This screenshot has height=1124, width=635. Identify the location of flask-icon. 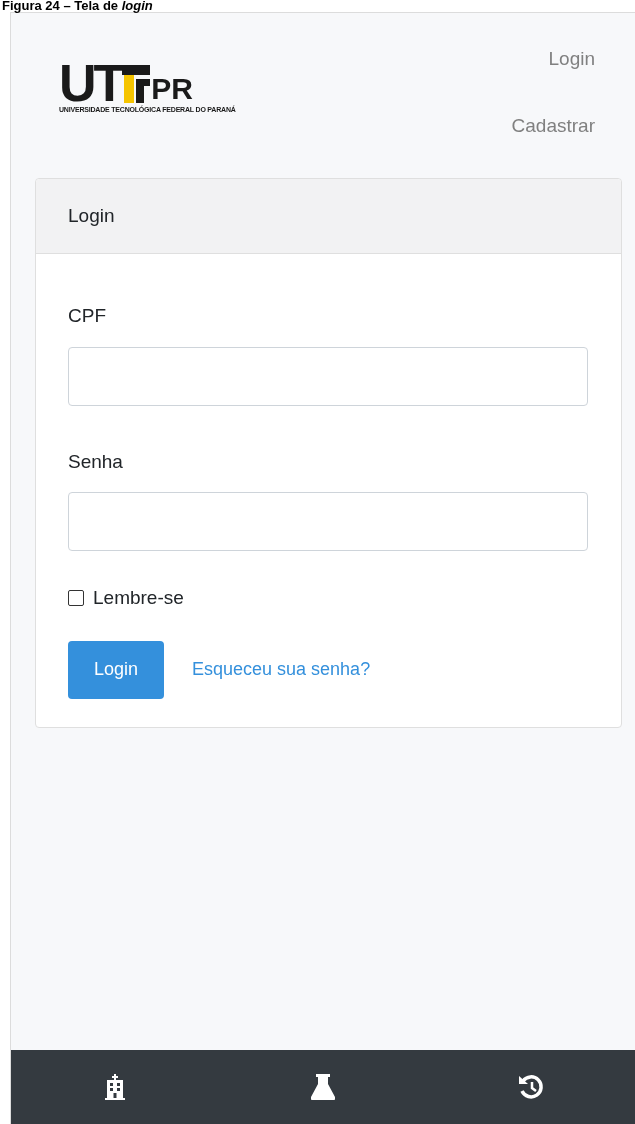
(323, 1087).